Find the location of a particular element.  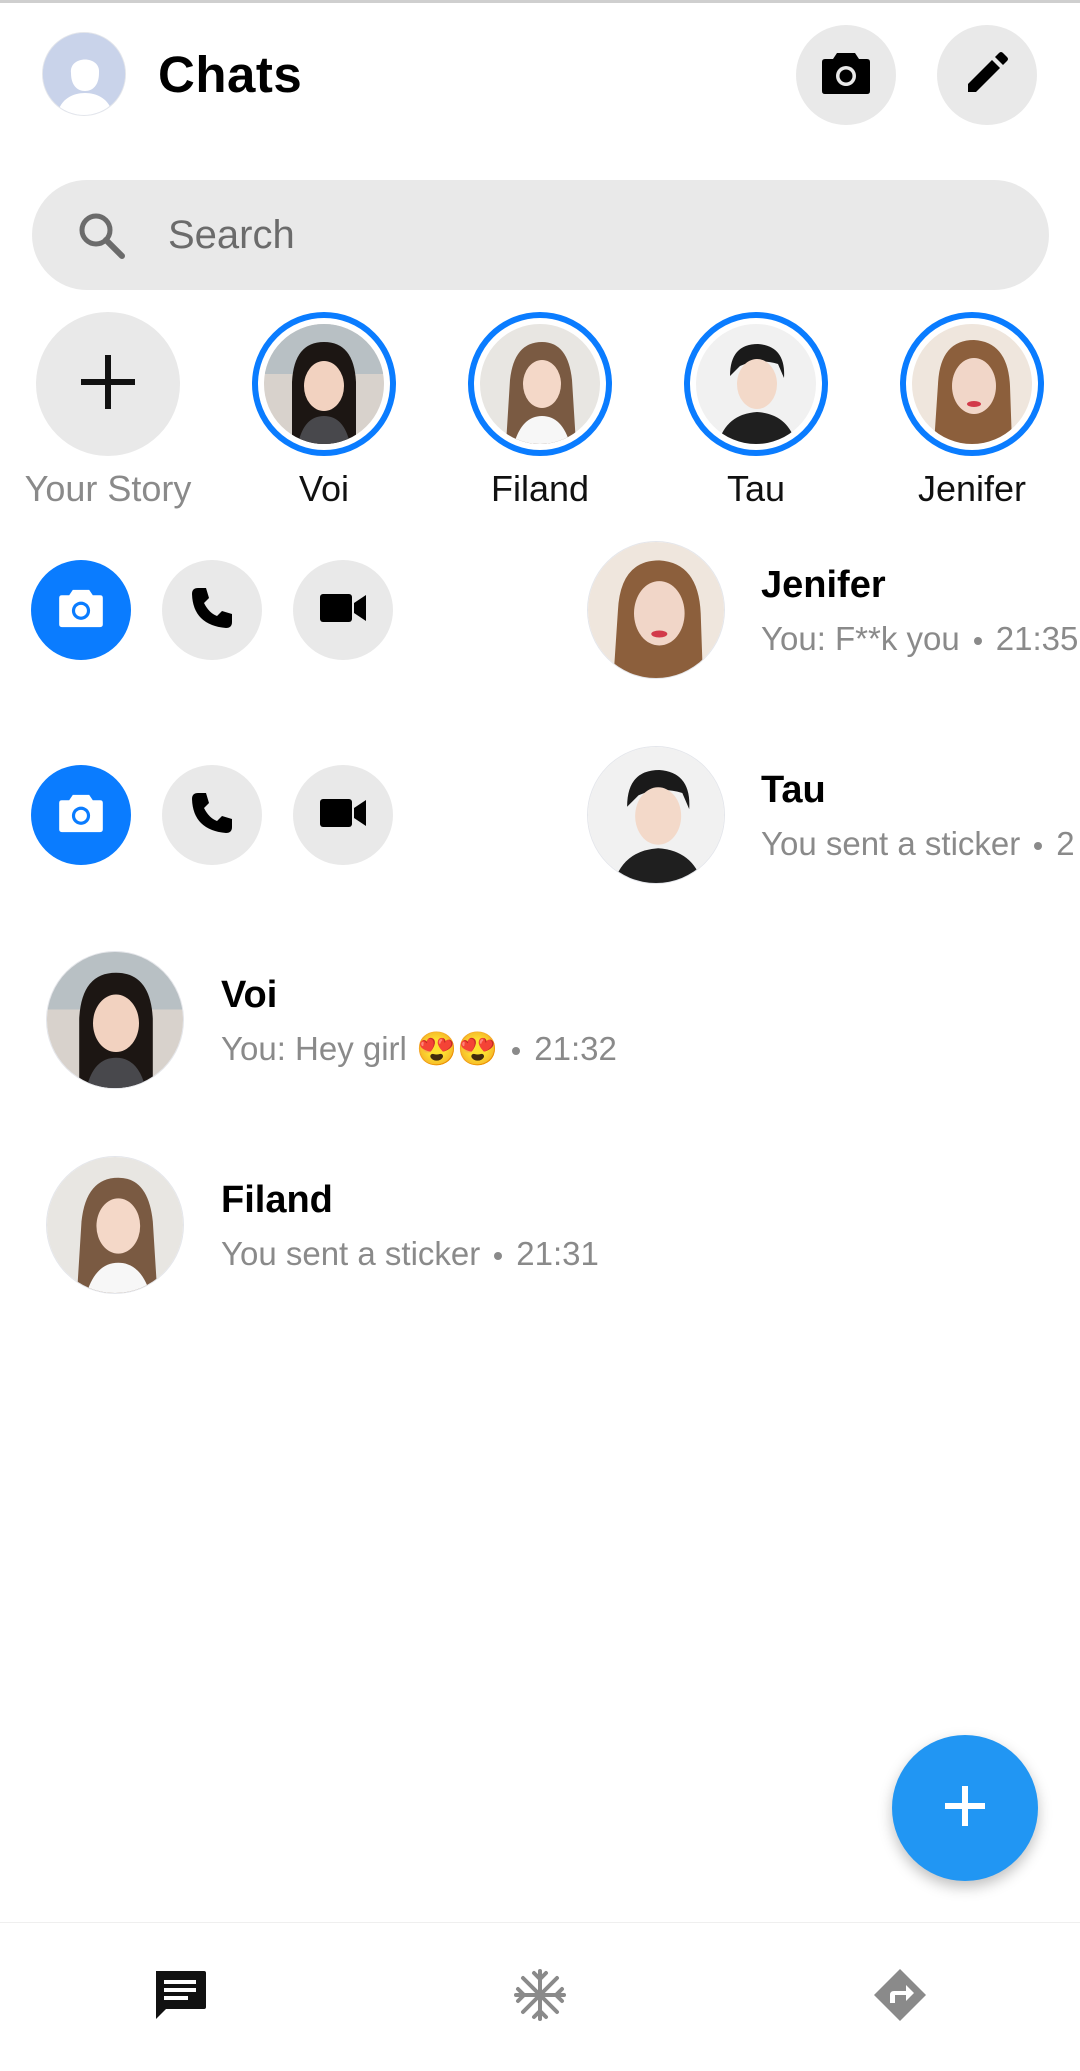

search-input is located at coordinates (578, 235).